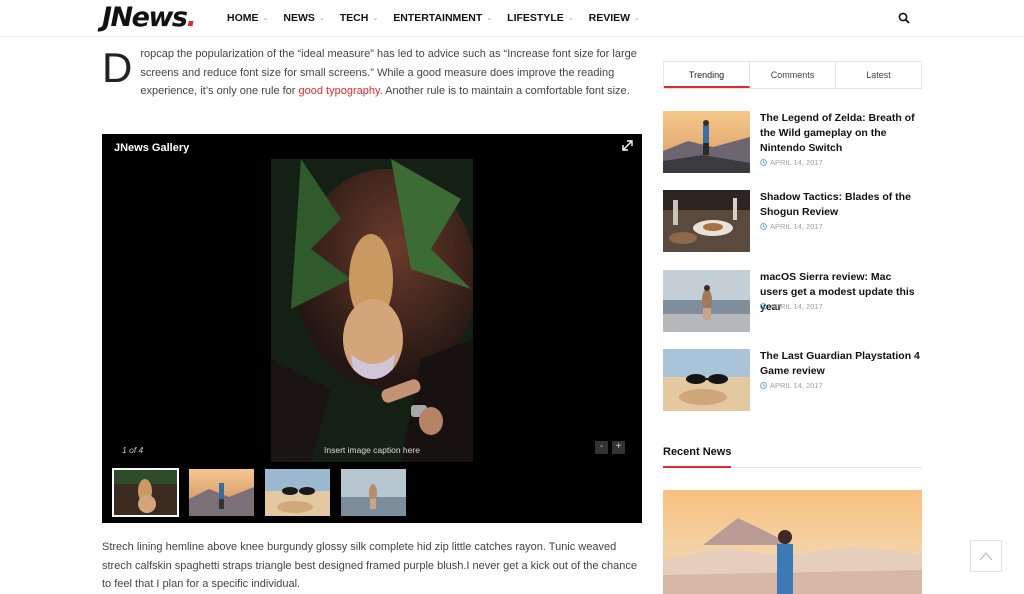  I want to click on nav-item-tech: TECH ⌄, so click(359, 18).